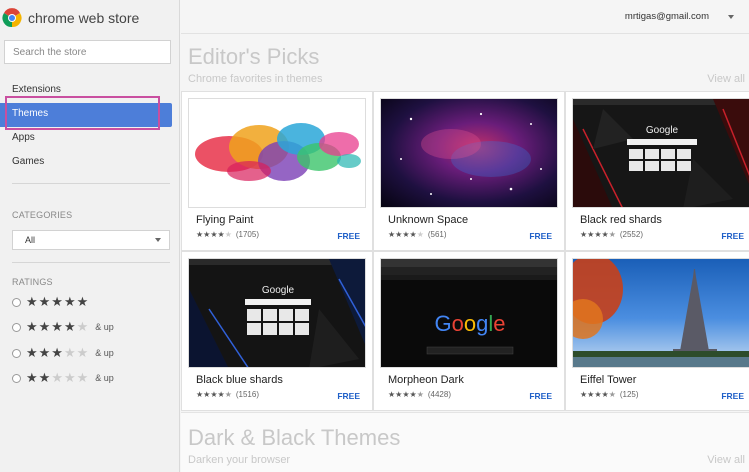  What do you see at coordinates (731, 17) in the screenshot?
I see `account-menu-chevron-icon` at bounding box center [731, 17].